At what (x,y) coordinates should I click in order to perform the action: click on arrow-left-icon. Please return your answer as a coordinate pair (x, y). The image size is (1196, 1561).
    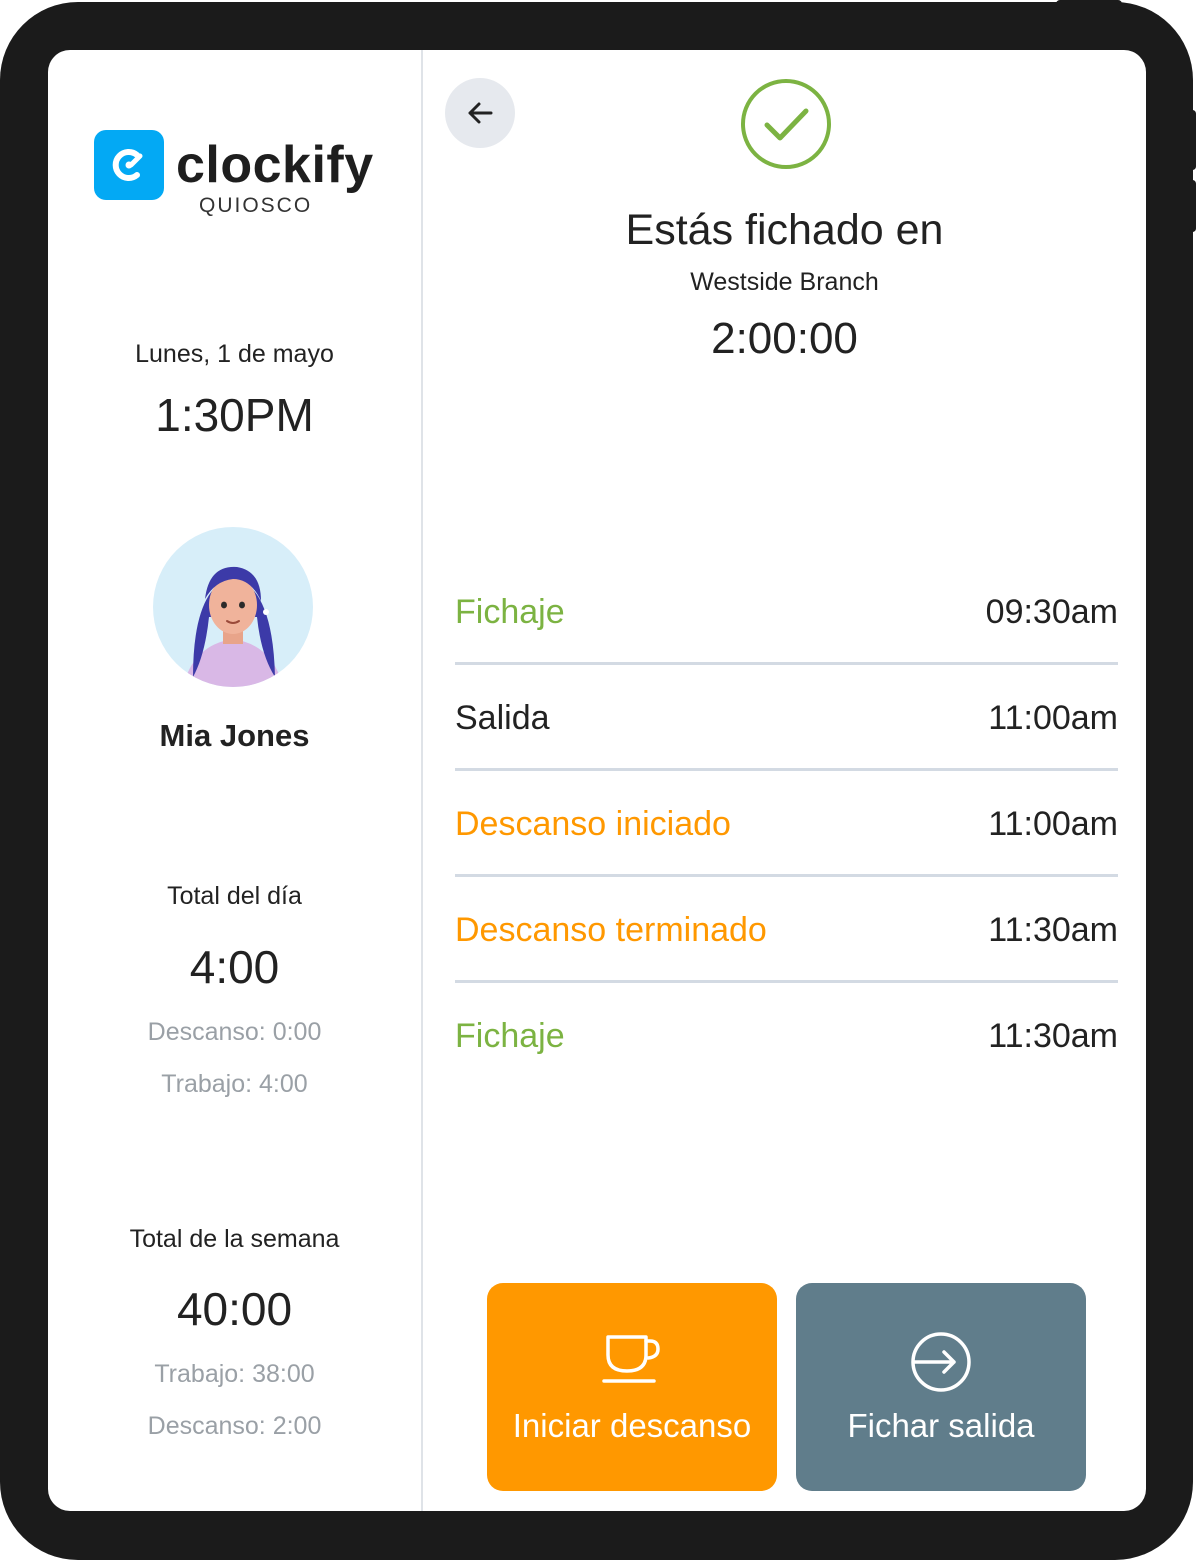
    Looking at the image, I should click on (480, 113).